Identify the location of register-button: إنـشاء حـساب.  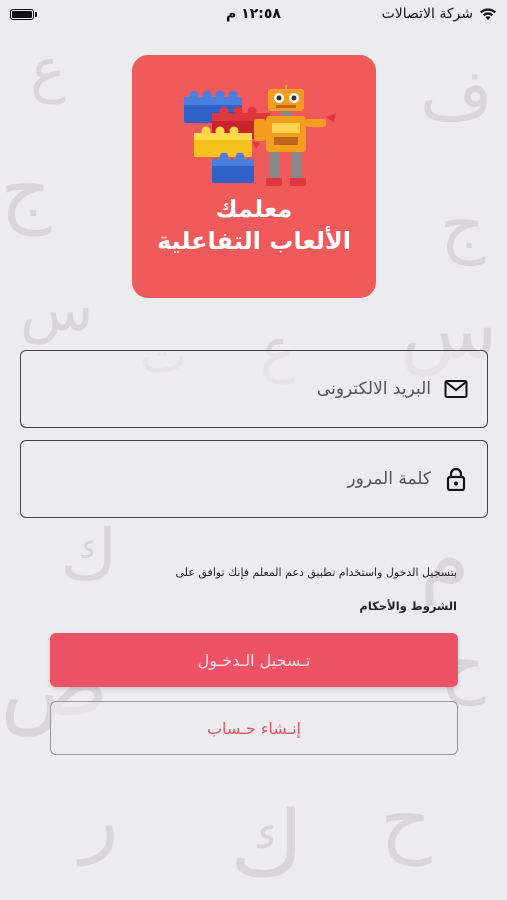
(254, 728).